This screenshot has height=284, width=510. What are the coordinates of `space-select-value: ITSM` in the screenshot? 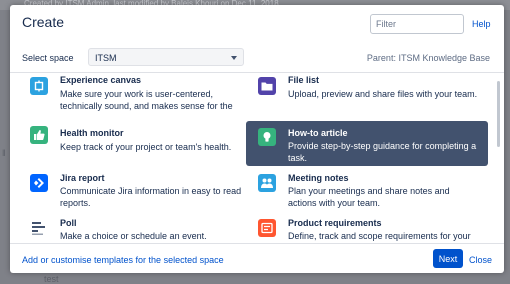 It's located at (106, 58).